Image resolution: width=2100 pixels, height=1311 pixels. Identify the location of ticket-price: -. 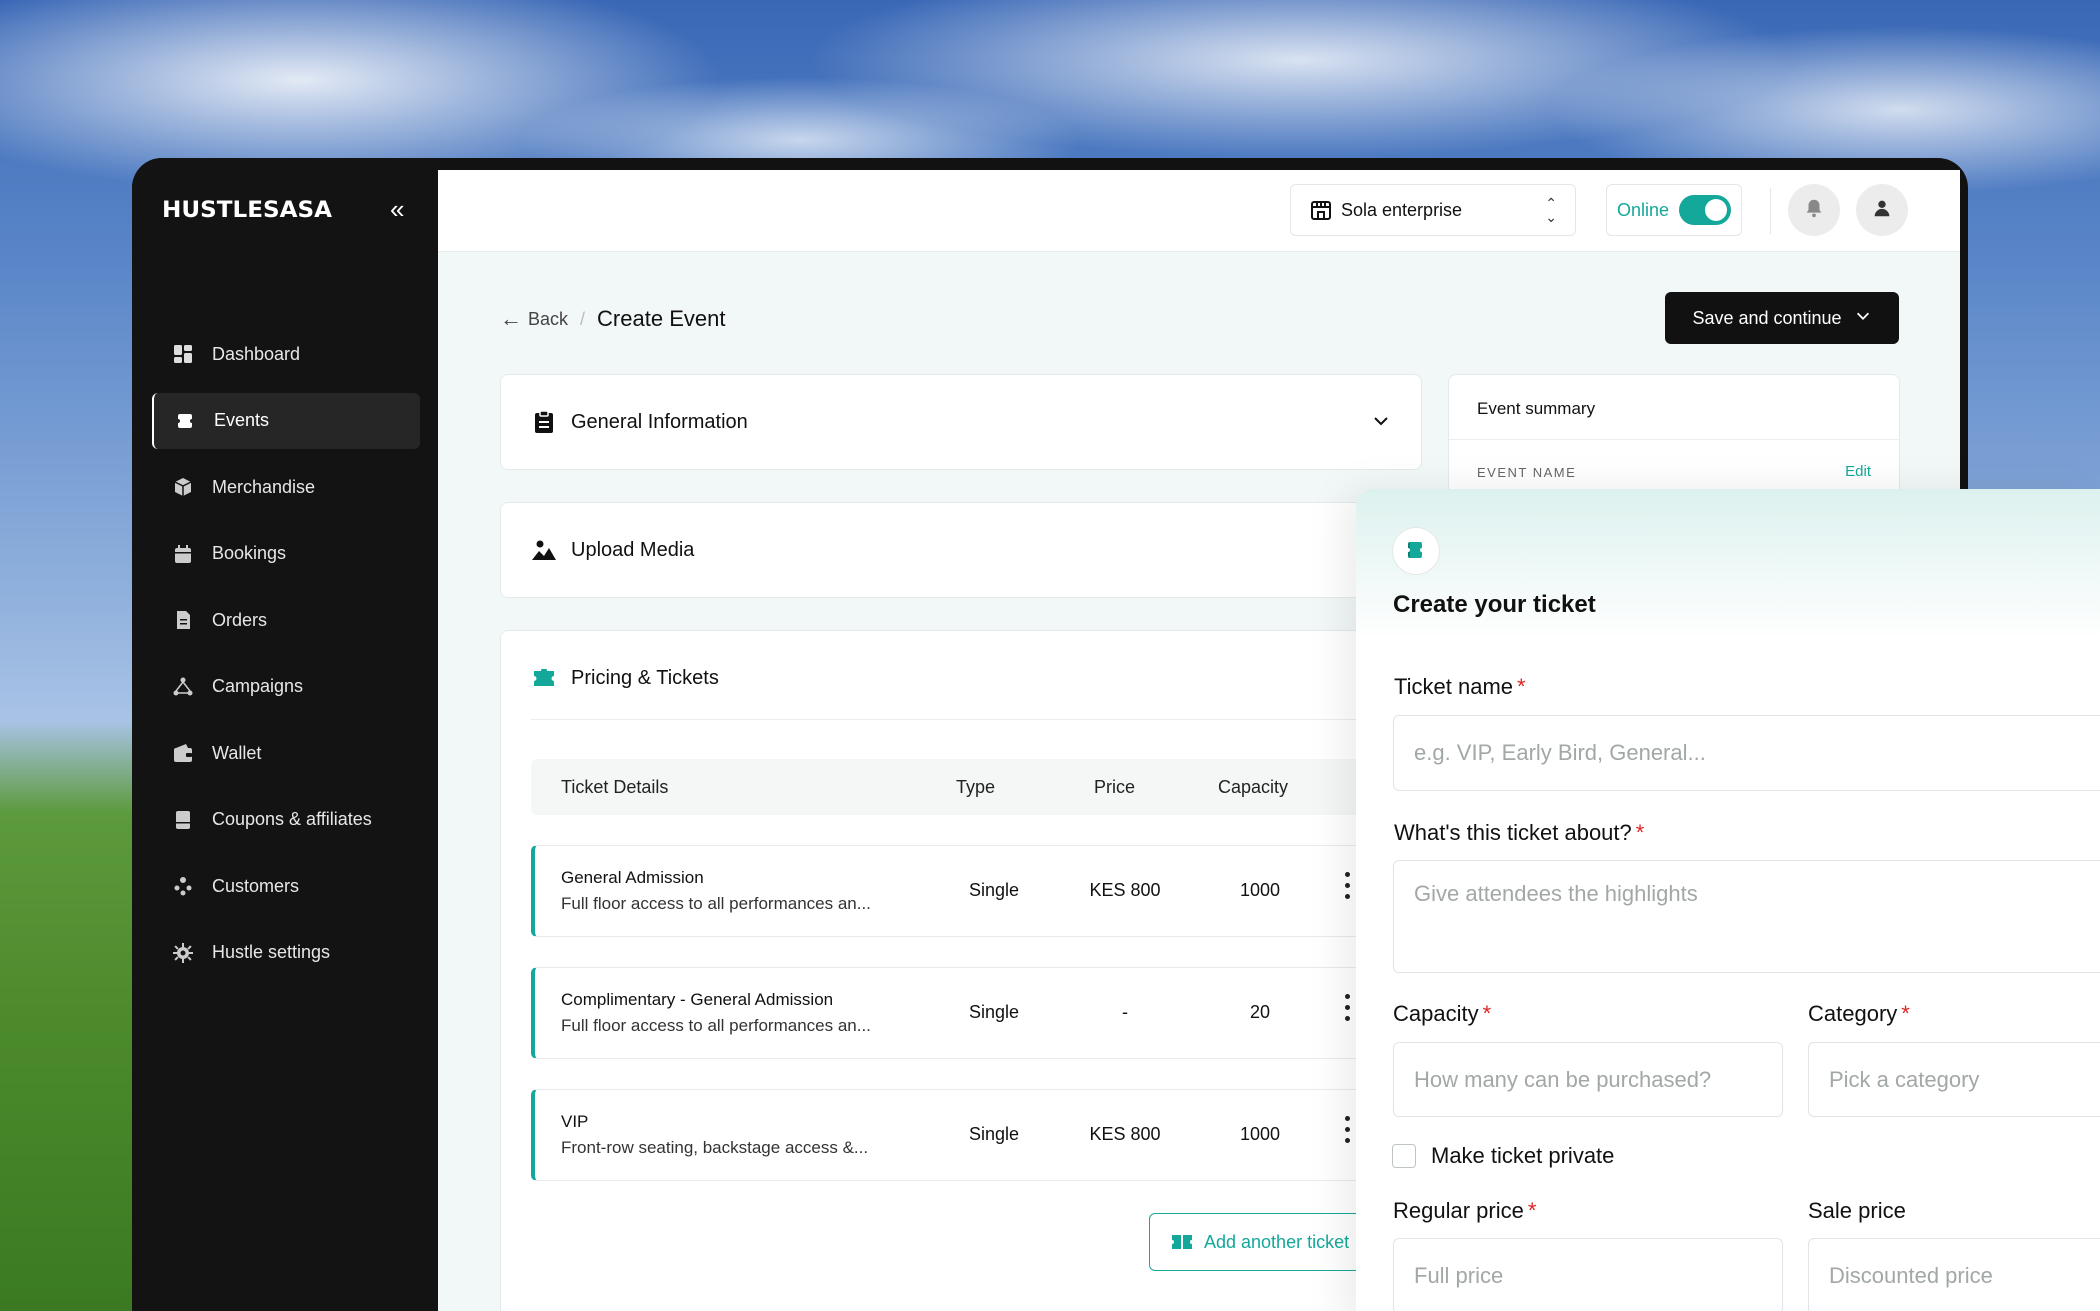
(1125, 1012).